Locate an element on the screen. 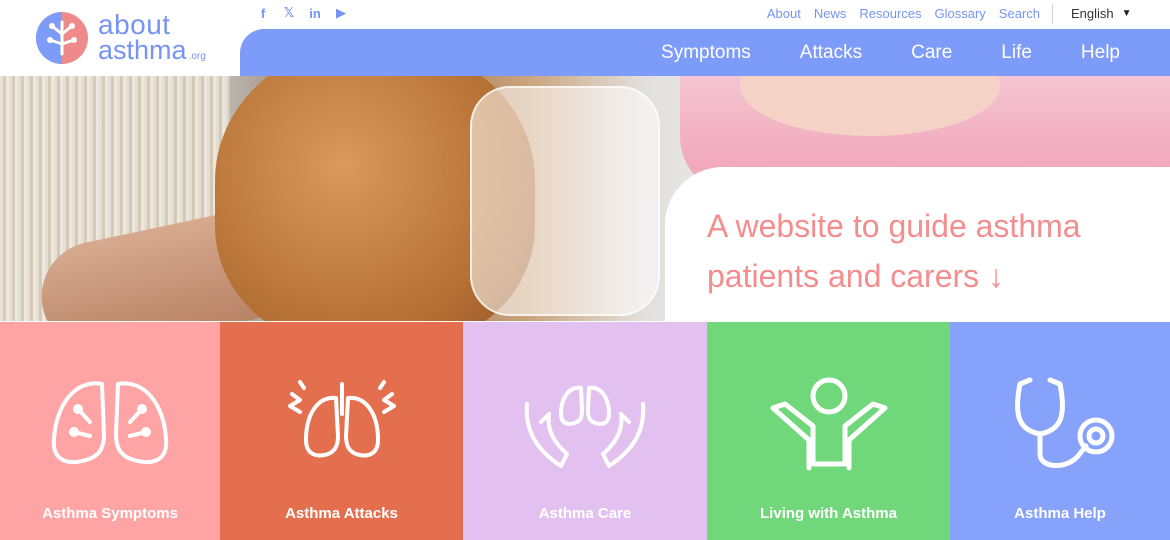 This screenshot has height=540, width=1170. language-label: English is located at coordinates (1092, 13).